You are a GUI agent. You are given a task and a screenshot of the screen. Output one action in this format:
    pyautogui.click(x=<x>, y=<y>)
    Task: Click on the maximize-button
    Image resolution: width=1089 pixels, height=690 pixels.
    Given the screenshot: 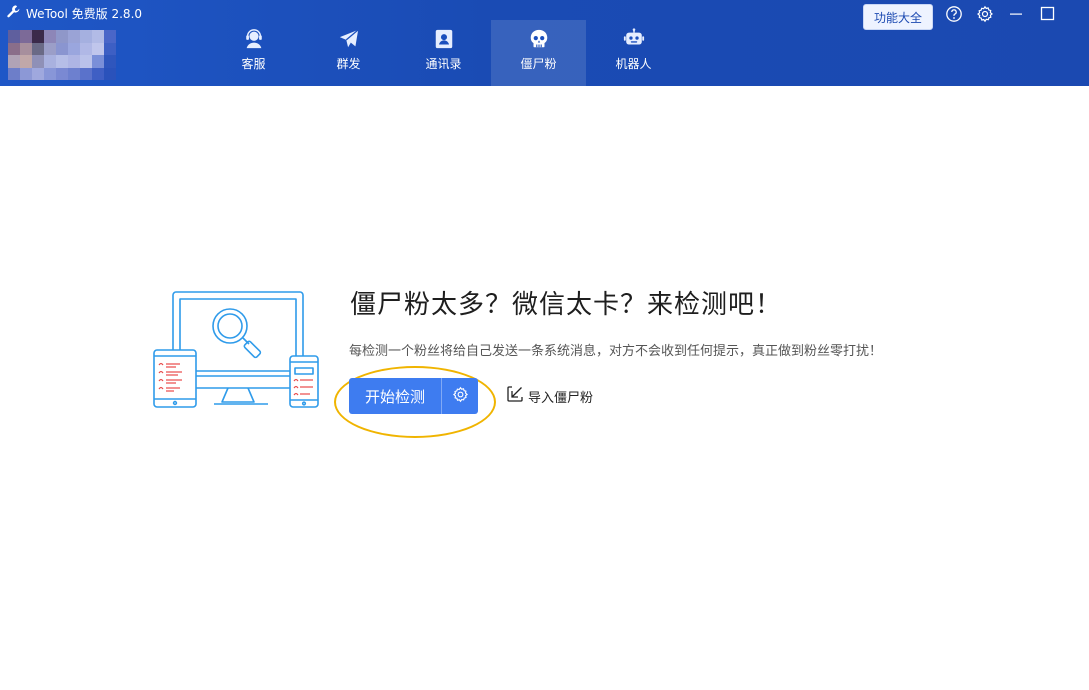 What is the action you would take?
    pyautogui.click(x=1047, y=16)
    